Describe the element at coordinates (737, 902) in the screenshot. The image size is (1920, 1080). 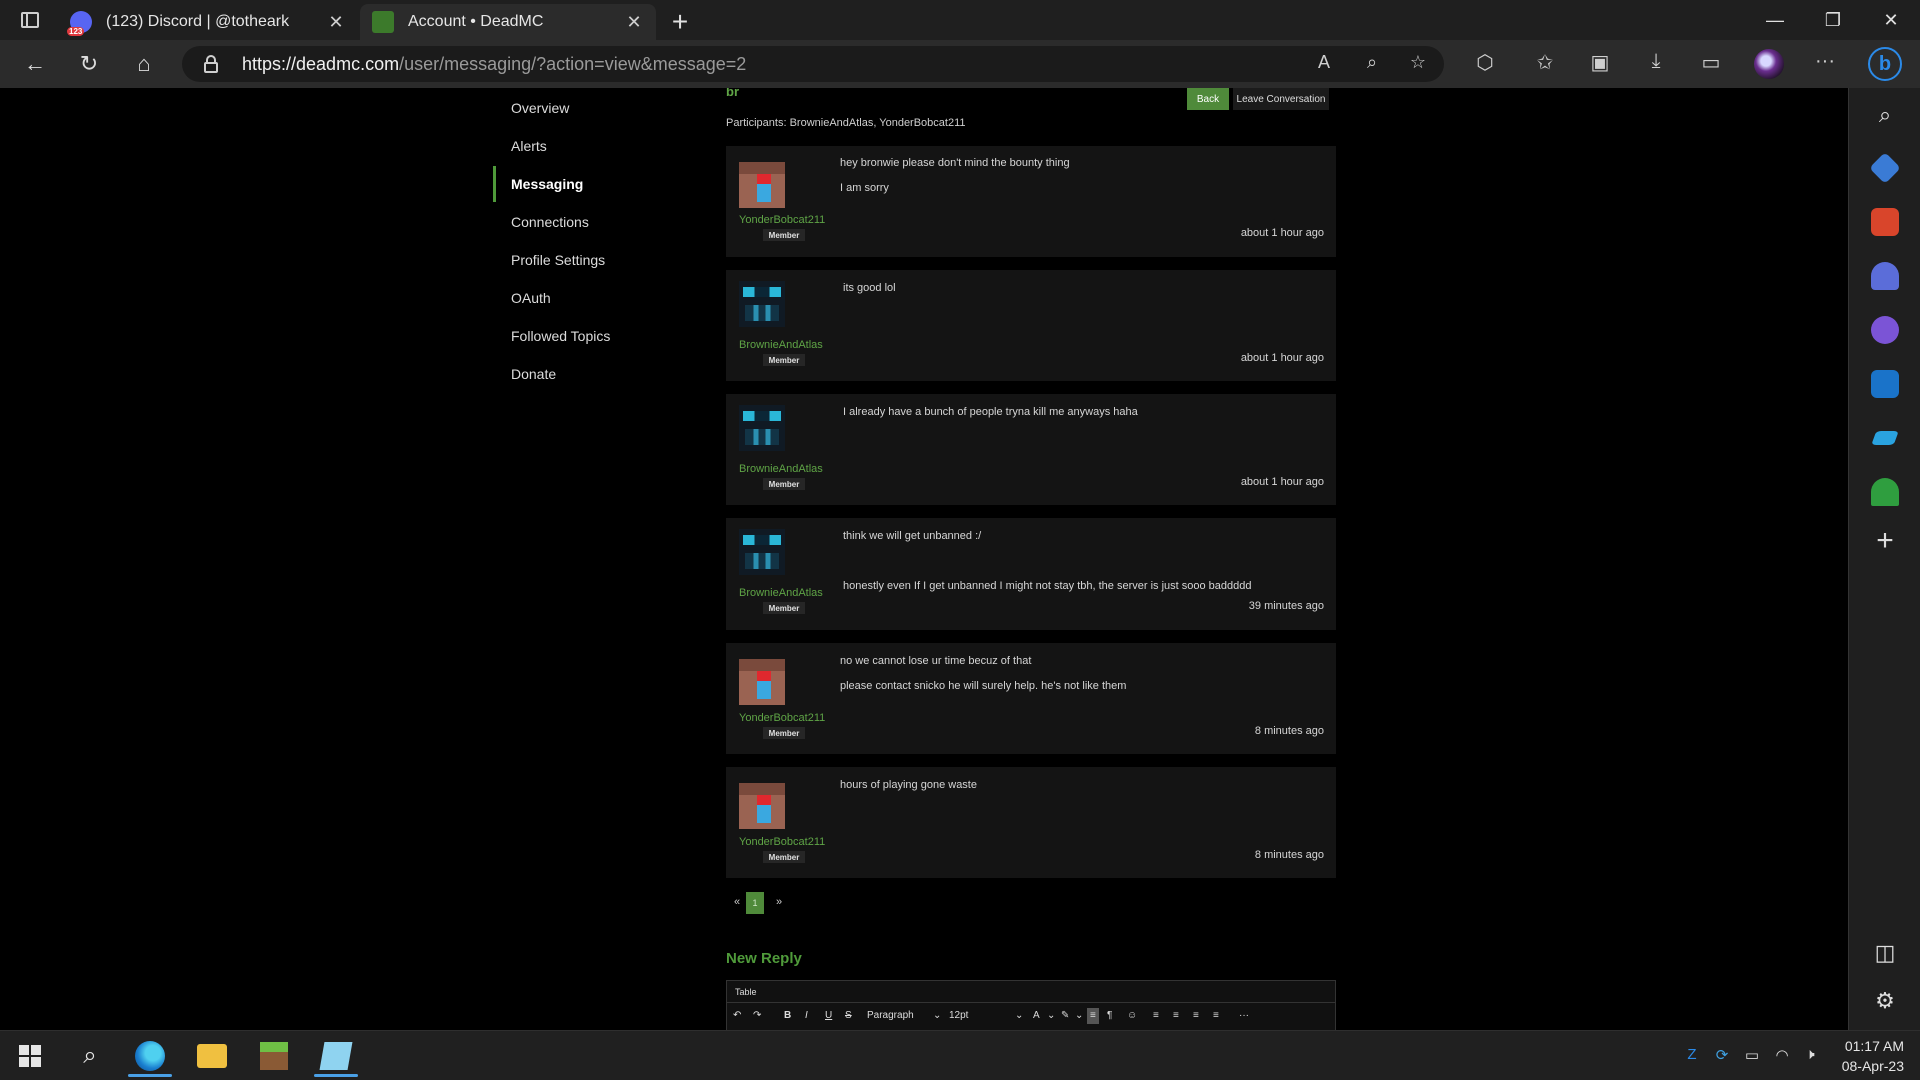
I see `pagination-prev: «` at that location.